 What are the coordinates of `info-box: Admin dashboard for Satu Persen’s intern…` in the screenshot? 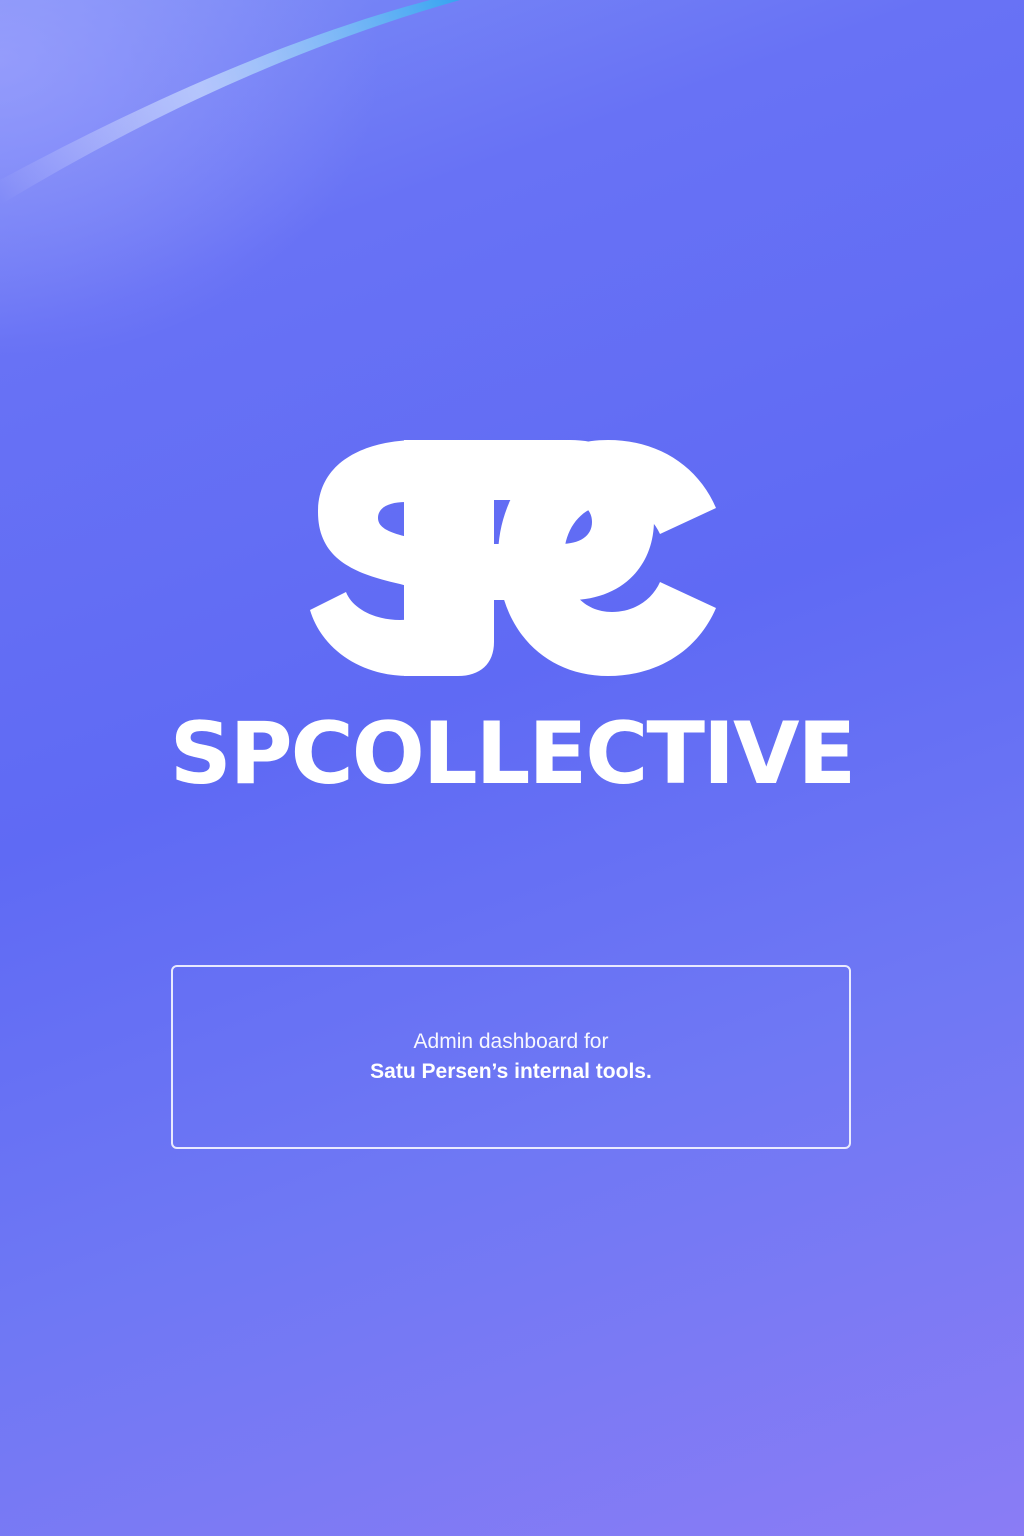 It's located at (511, 1057).